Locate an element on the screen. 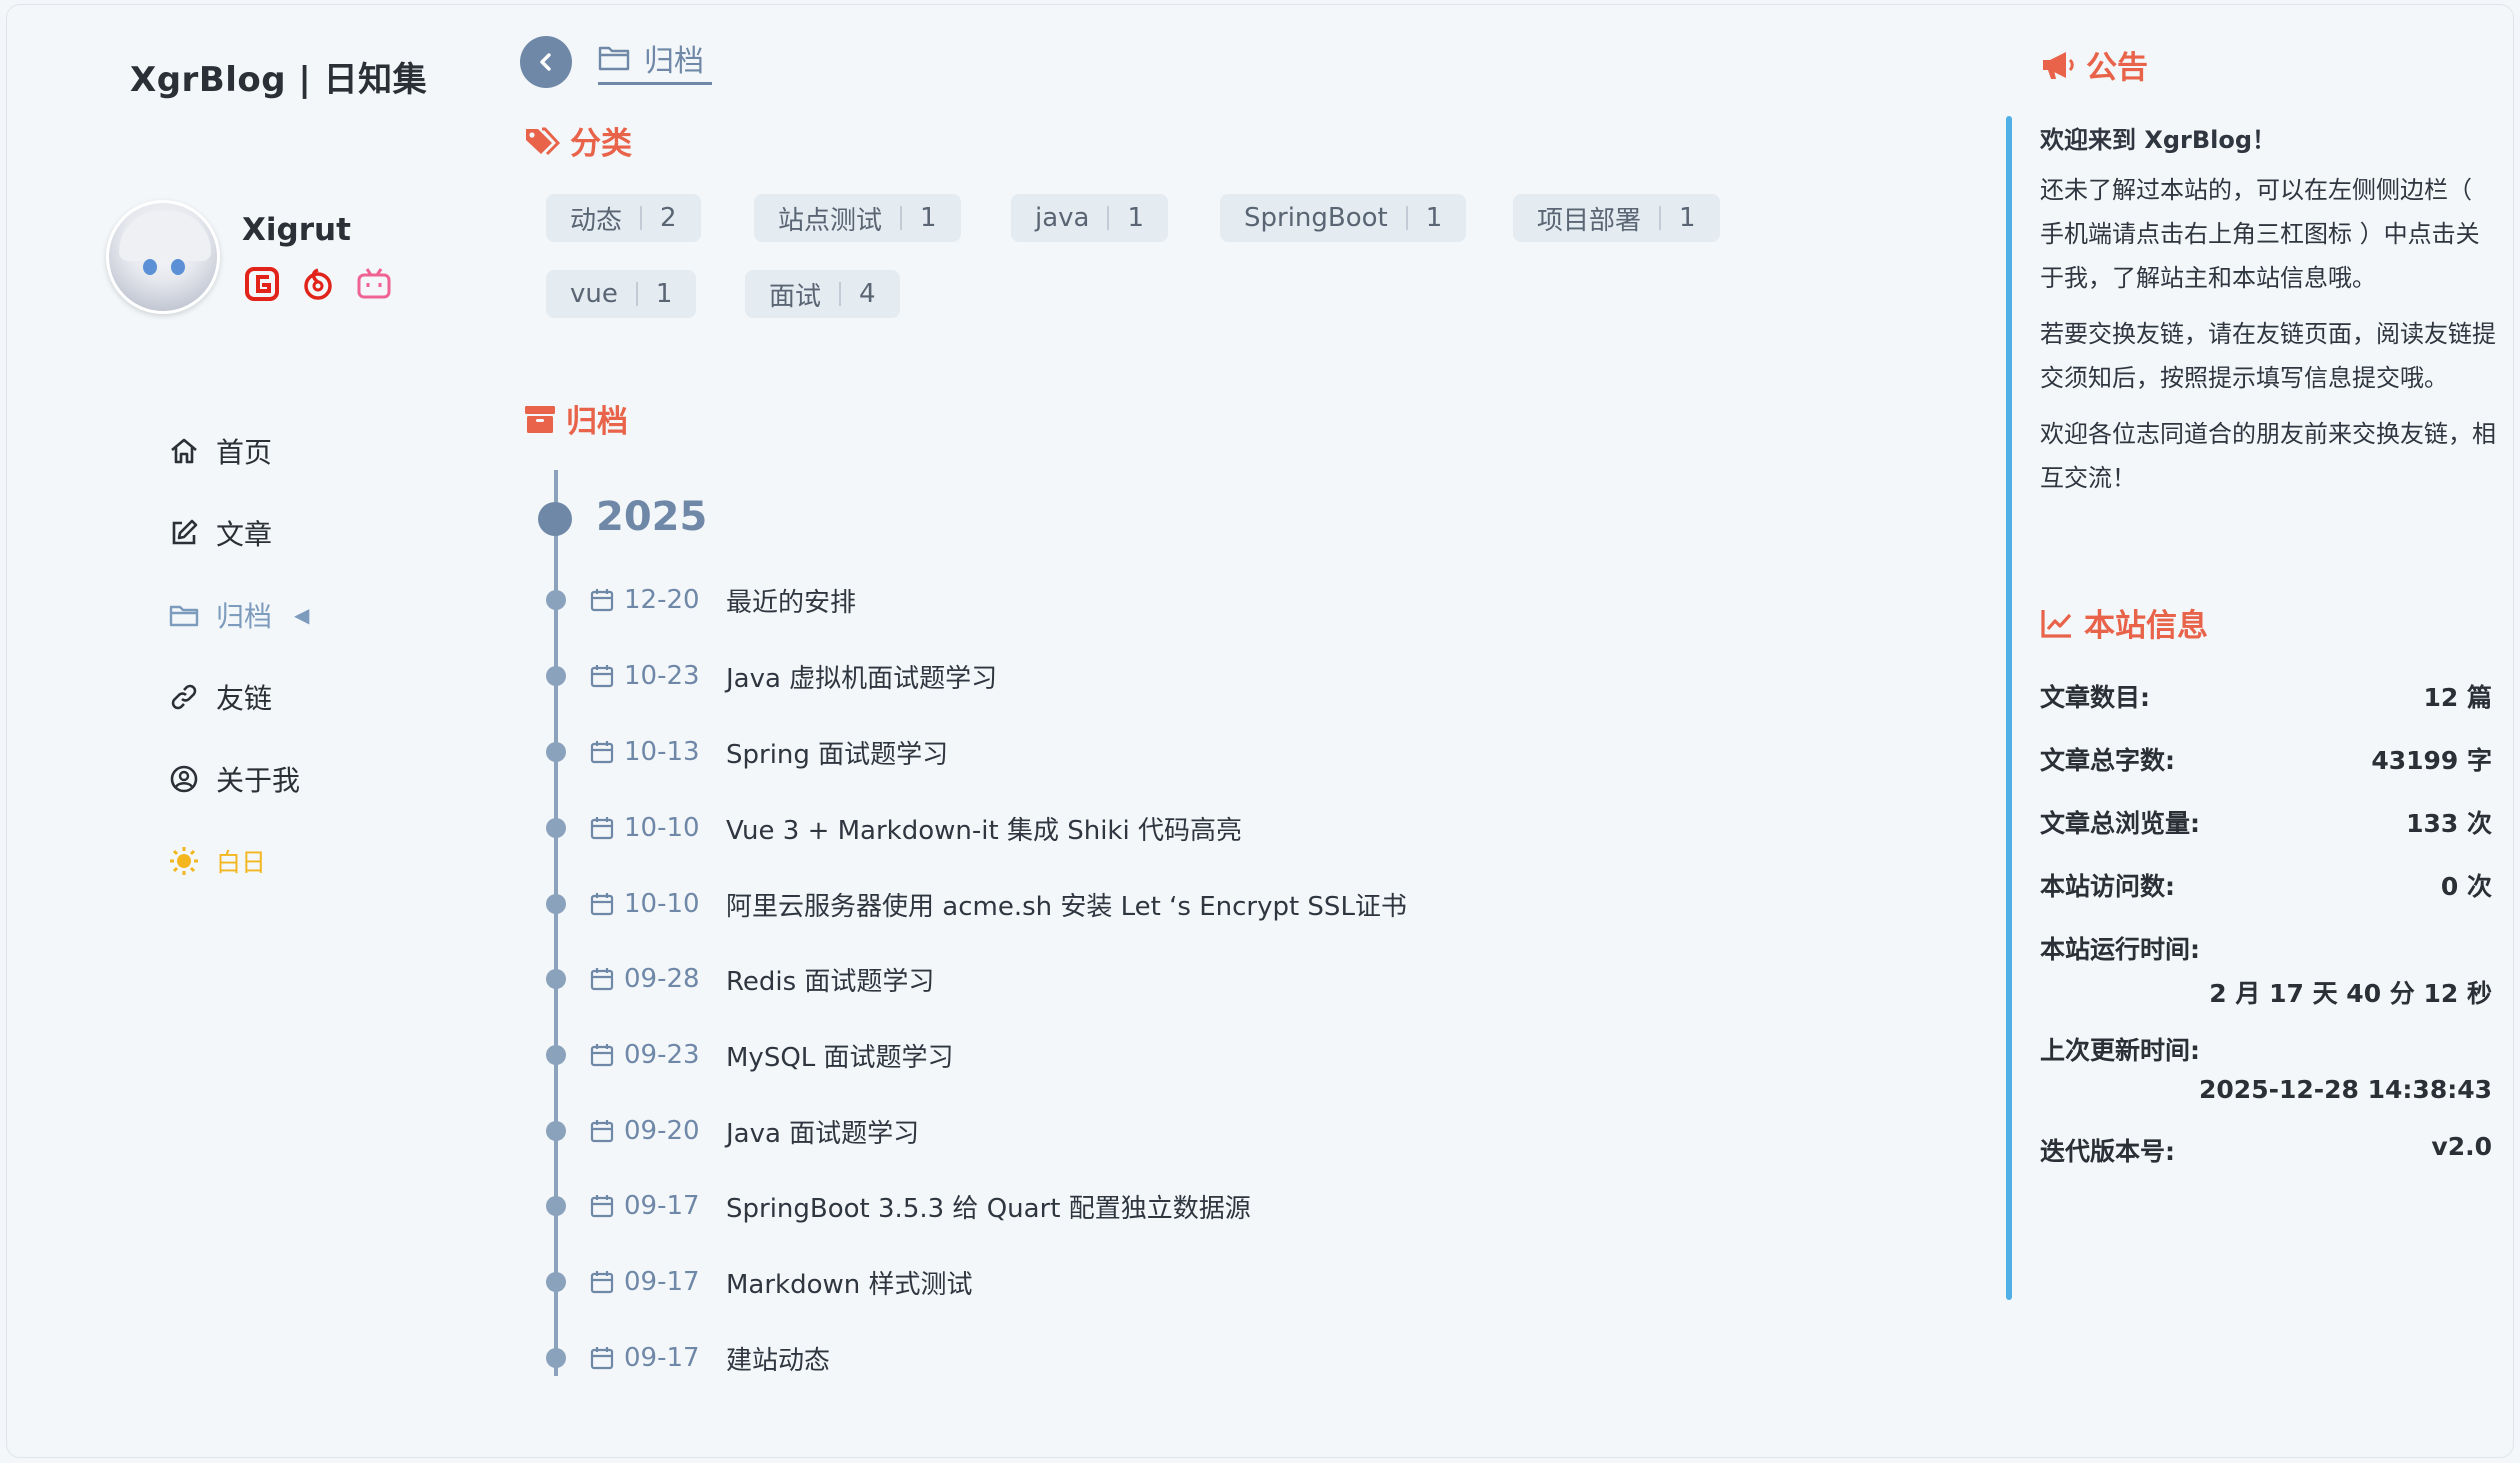 The width and height of the screenshot is (2520, 1463). theme-toggle: 白日 is located at coordinates (238, 861).